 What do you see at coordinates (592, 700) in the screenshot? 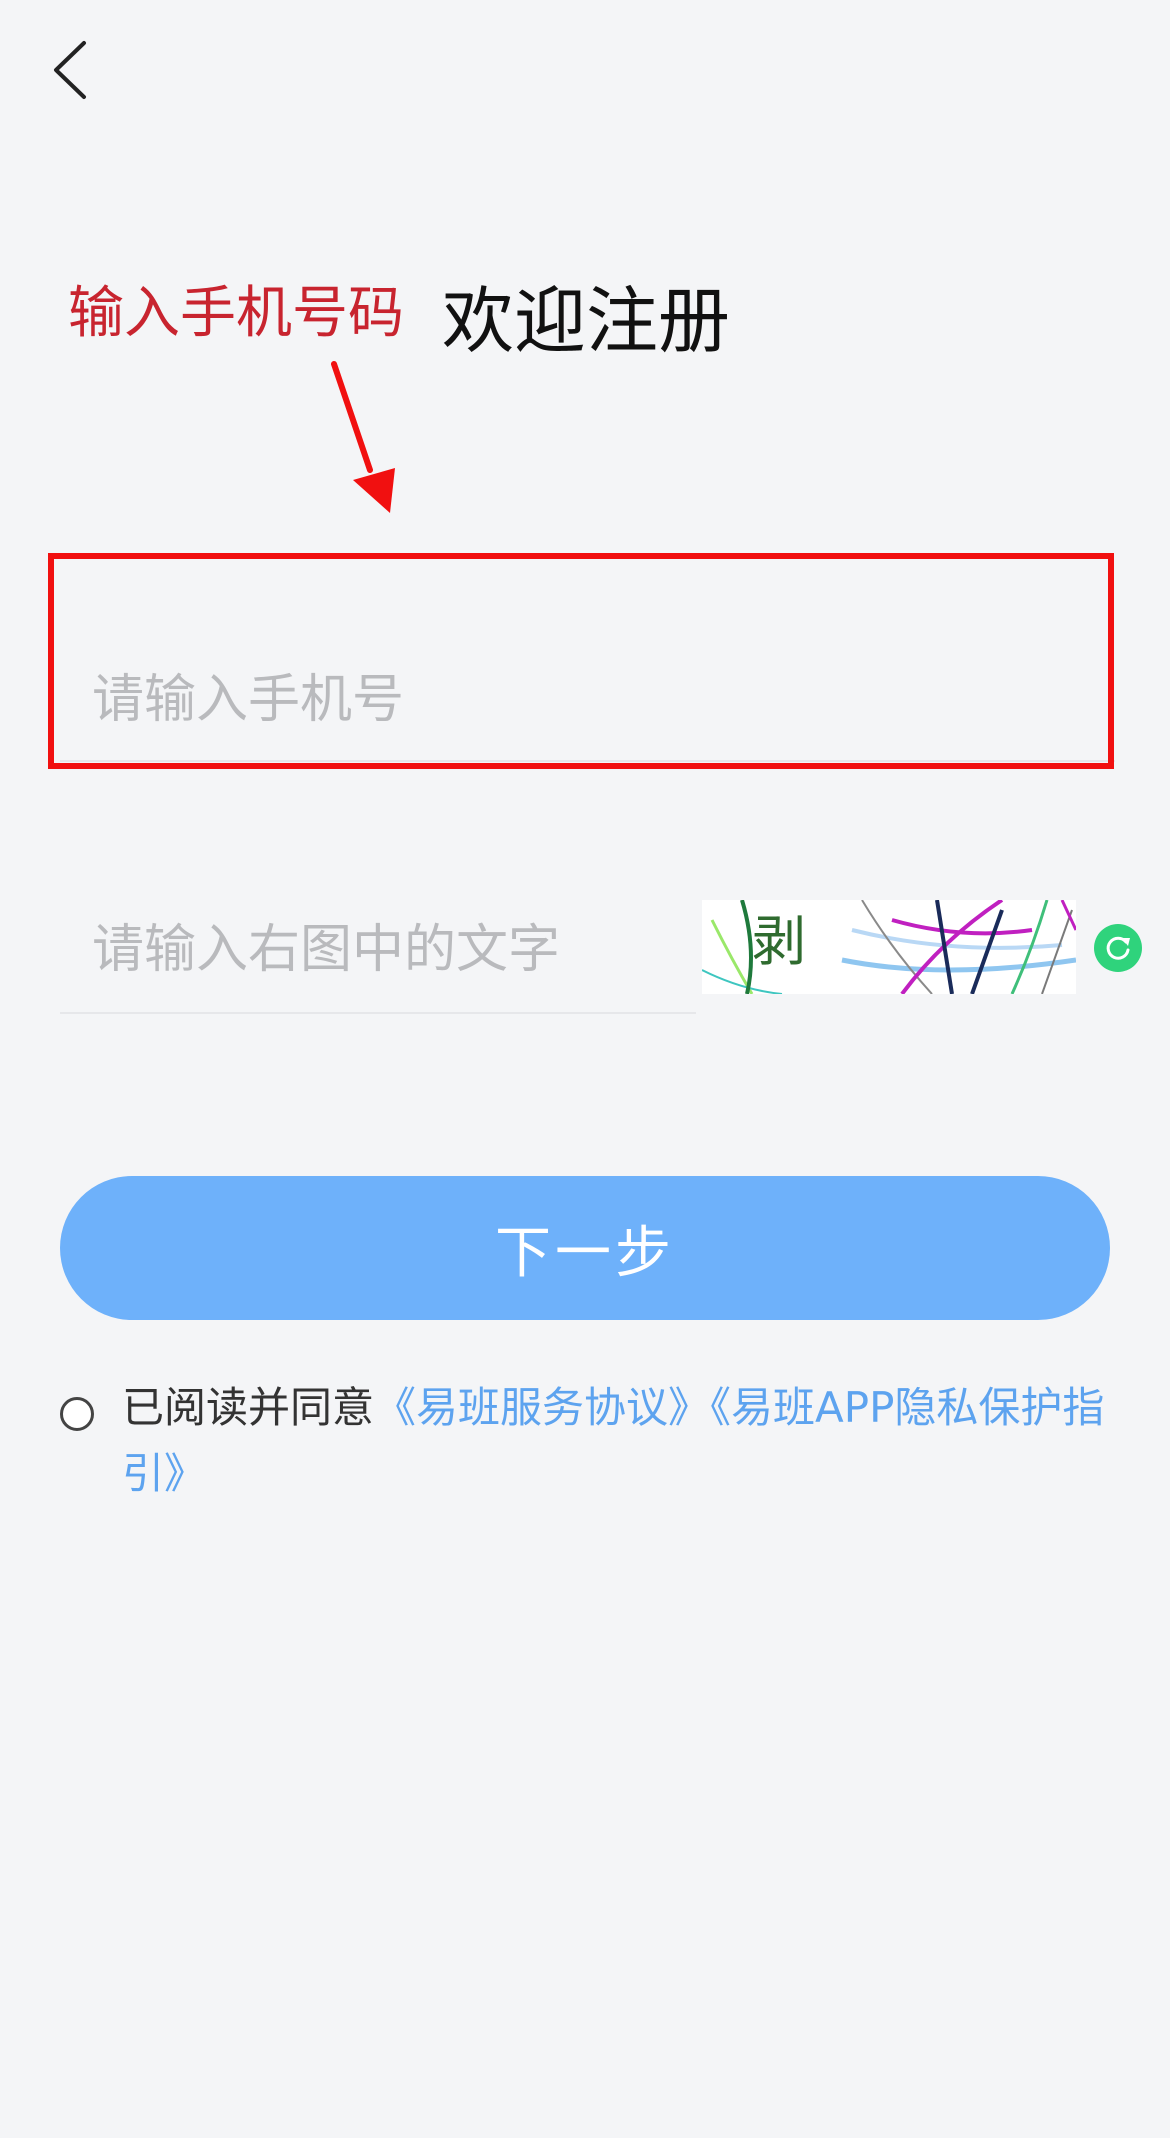
I see `phone-input` at bounding box center [592, 700].